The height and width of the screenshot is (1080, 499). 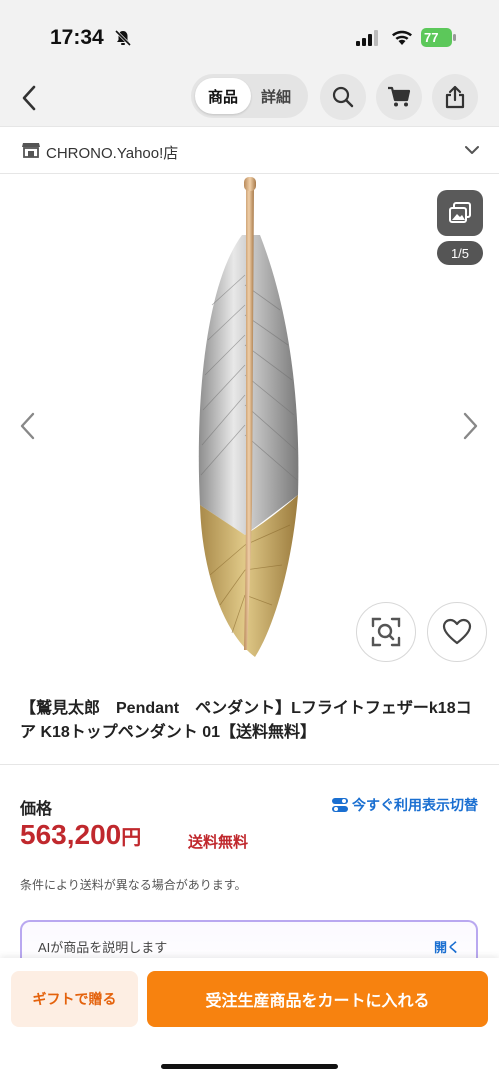 What do you see at coordinates (447, 946) in the screenshot?
I see `ai-open-link: 開く` at bounding box center [447, 946].